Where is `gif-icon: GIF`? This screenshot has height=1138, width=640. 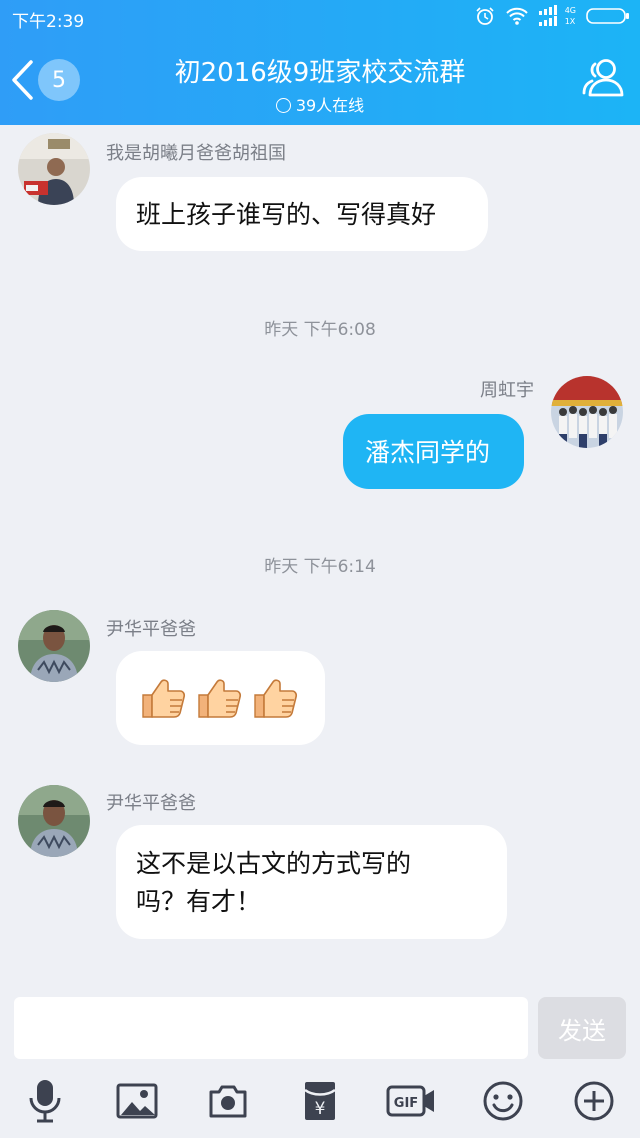 gif-icon: GIF is located at coordinates (410, 1101).